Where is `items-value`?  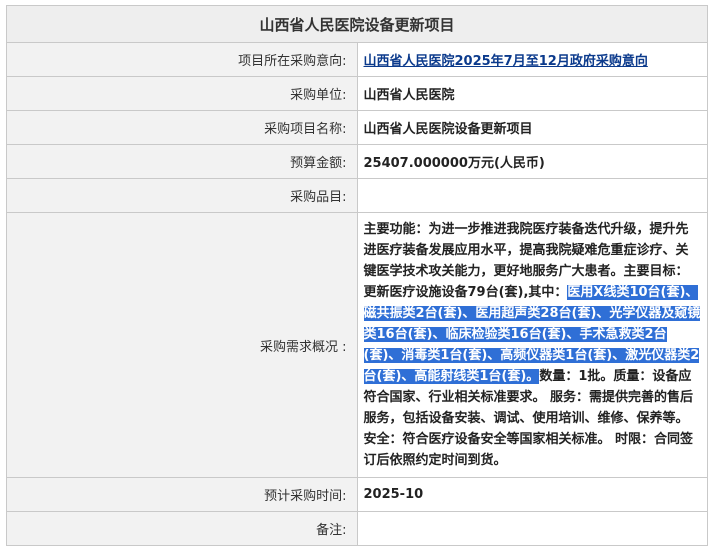
items-value is located at coordinates (532, 195).